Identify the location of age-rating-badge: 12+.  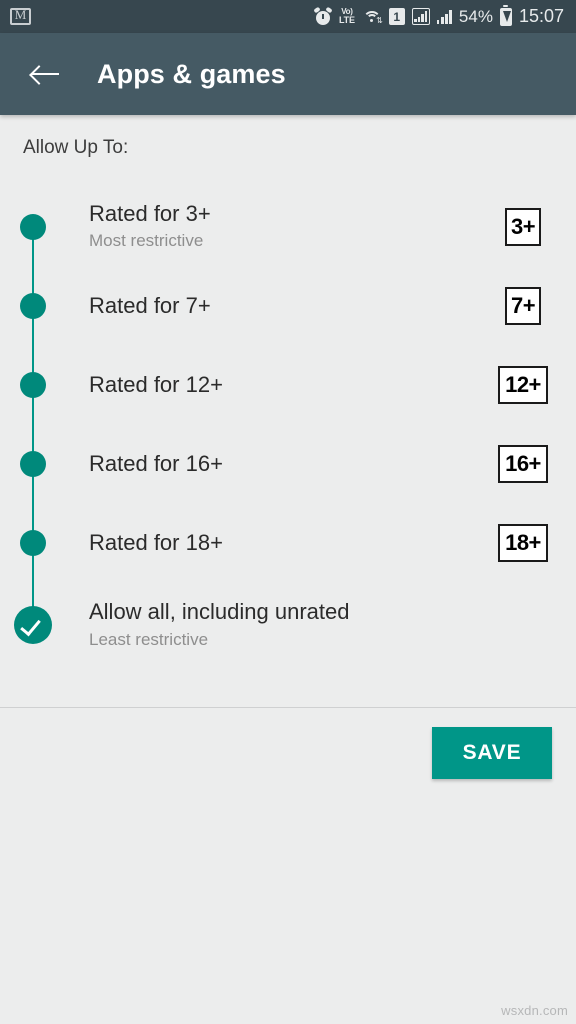
(523, 384).